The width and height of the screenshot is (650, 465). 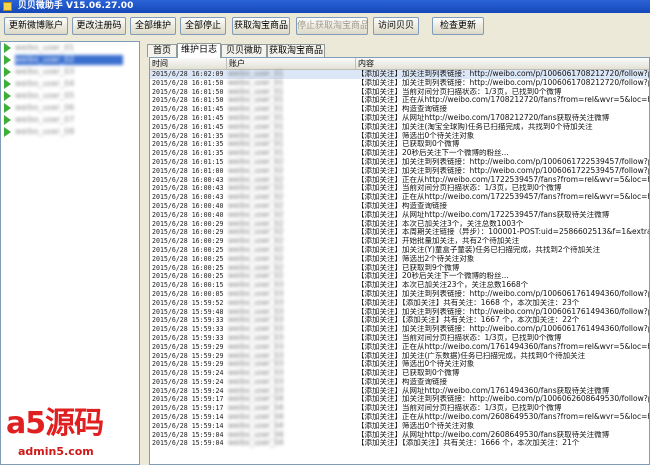 I want to click on row-content: 【添加关注】加关注(淘宝全球购)任务已扫描完成，共找到0个待加关注, so click(x=475, y=126).